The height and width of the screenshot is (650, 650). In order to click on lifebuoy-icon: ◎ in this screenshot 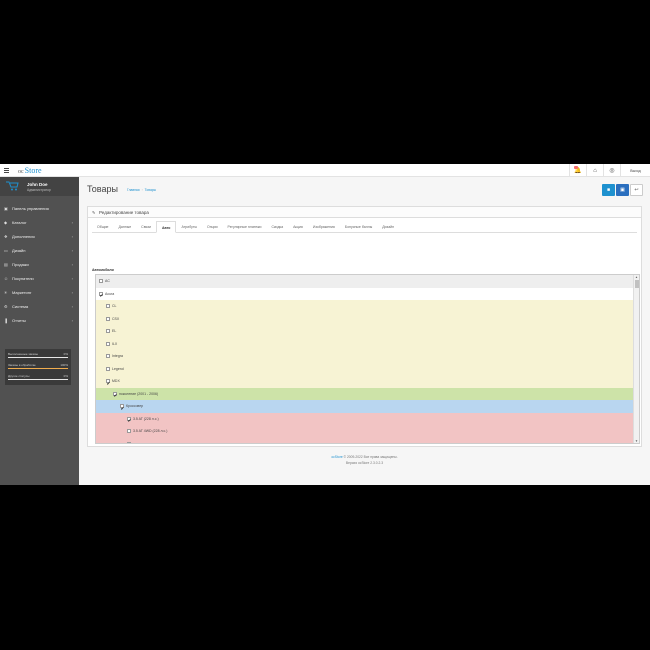, I will do `click(612, 171)`.